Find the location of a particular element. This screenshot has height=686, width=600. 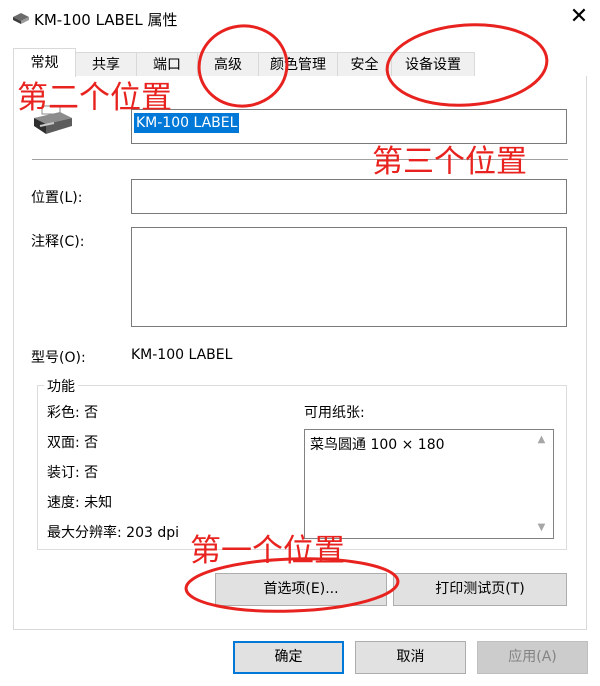

paper-label: 可用纸张: is located at coordinates (334, 413).